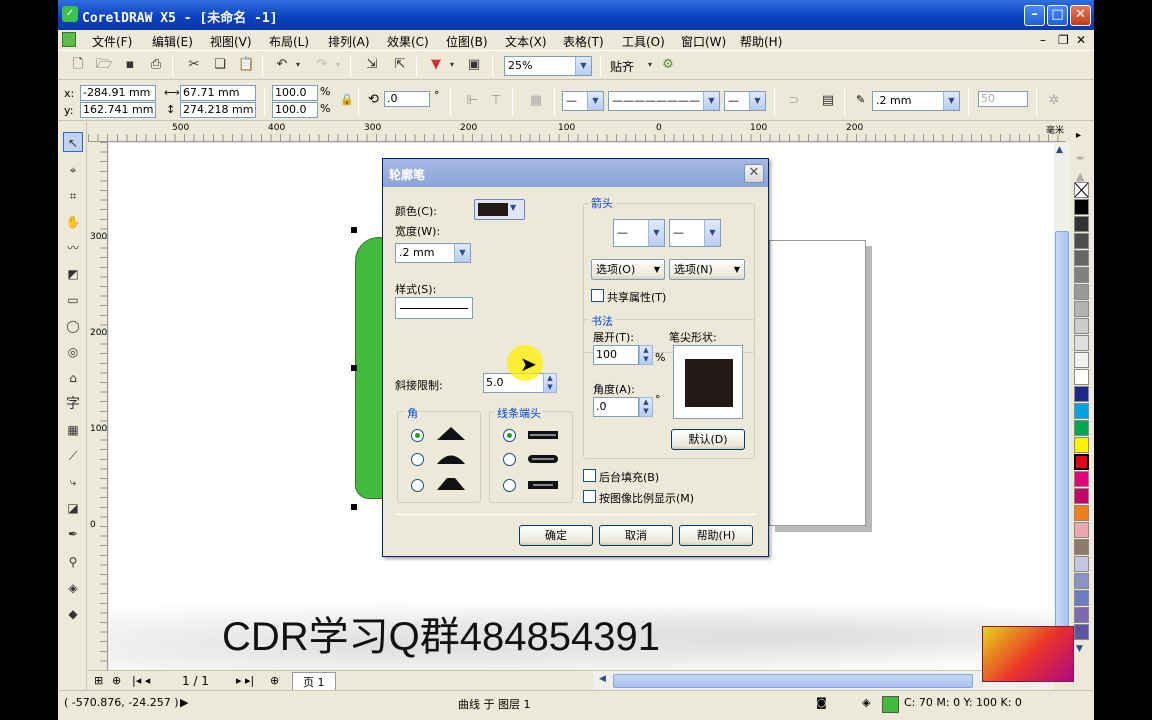 The width and height of the screenshot is (1152, 720). Describe the element at coordinates (628, 269) in the screenshot. I see `start-arrow-options-button: 选项(O) ▼` at that location.